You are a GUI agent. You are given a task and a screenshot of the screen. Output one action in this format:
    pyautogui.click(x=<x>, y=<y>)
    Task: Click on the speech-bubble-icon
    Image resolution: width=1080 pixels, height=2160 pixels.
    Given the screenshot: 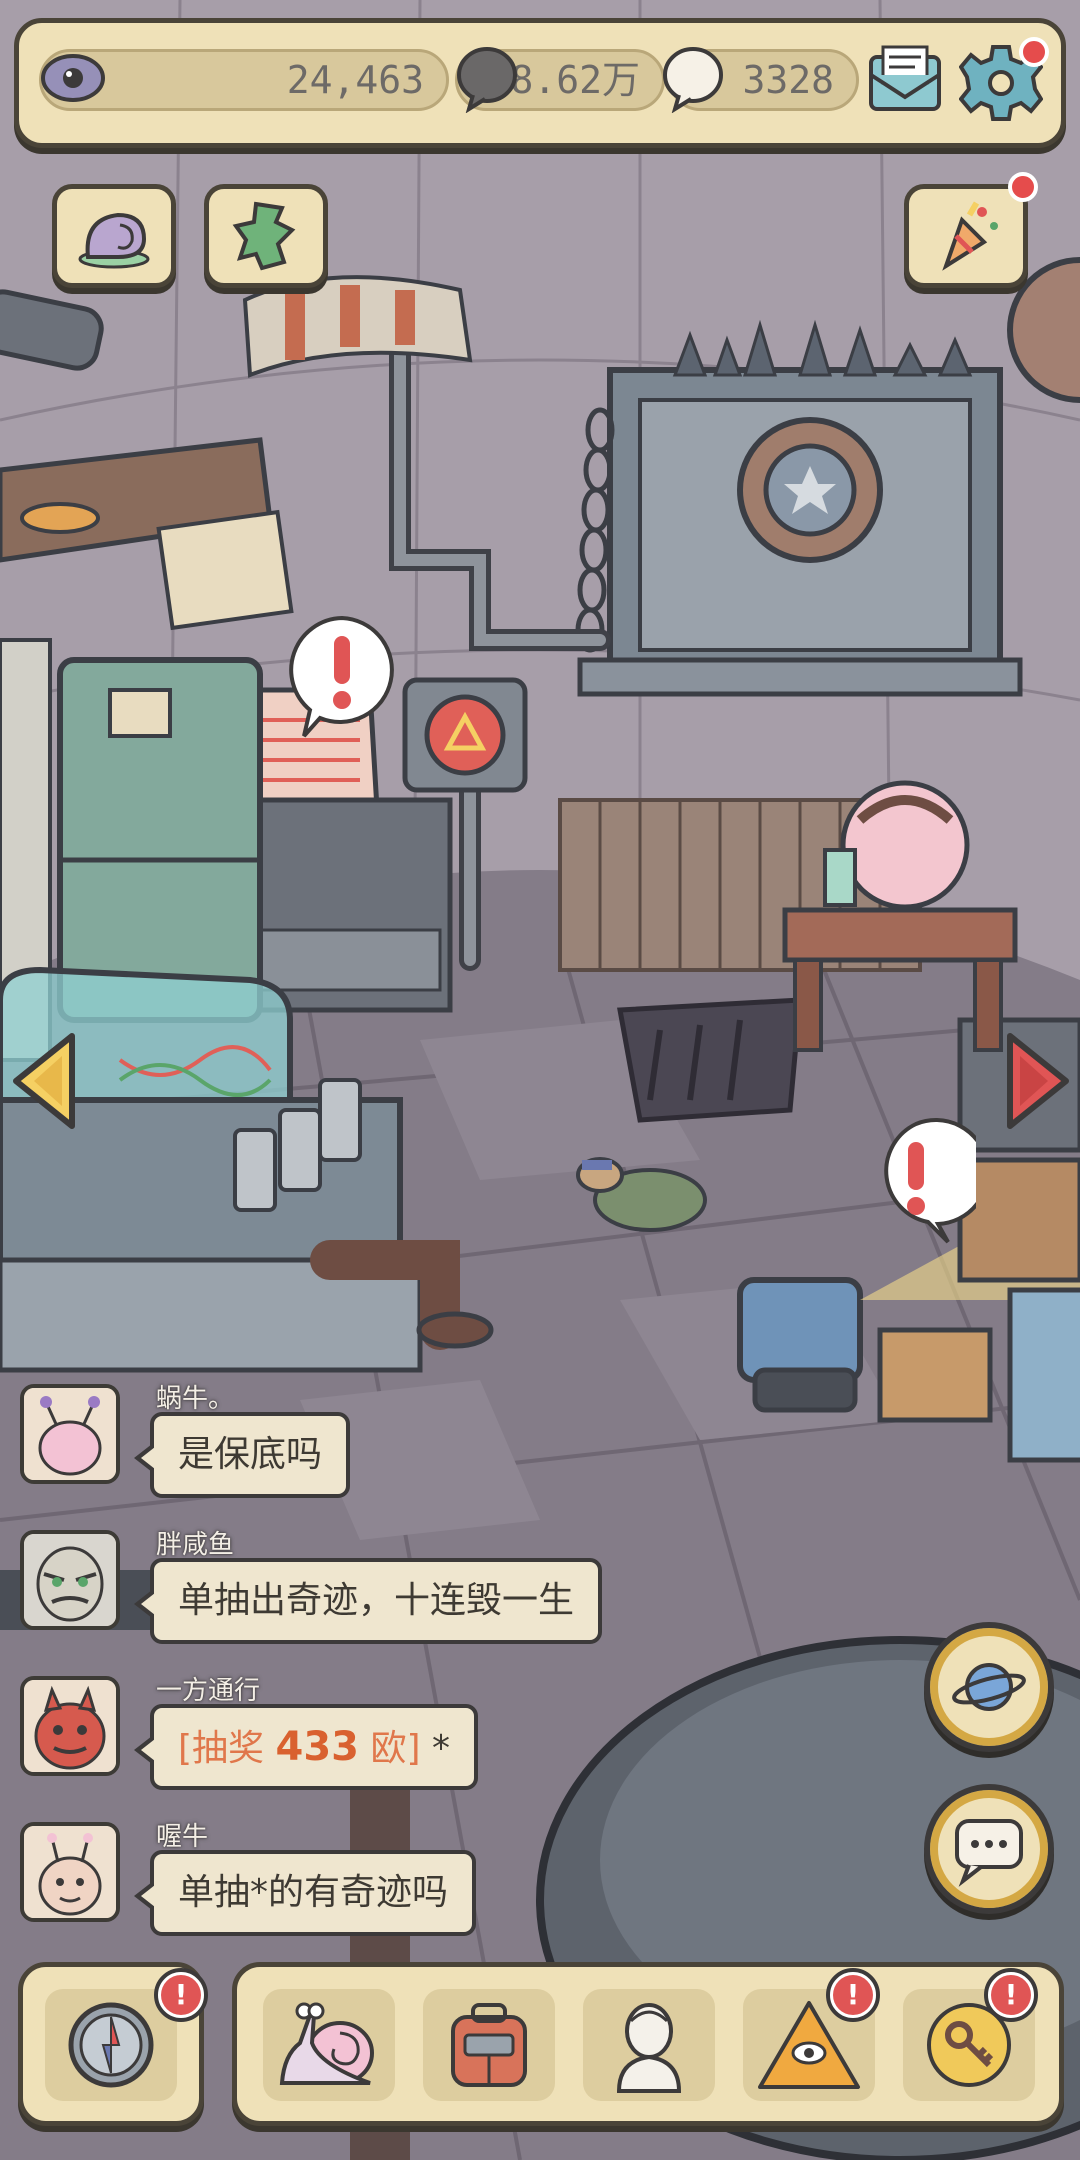 What is the action you would take?
    pyautogui.click(x=487, y=78)
    